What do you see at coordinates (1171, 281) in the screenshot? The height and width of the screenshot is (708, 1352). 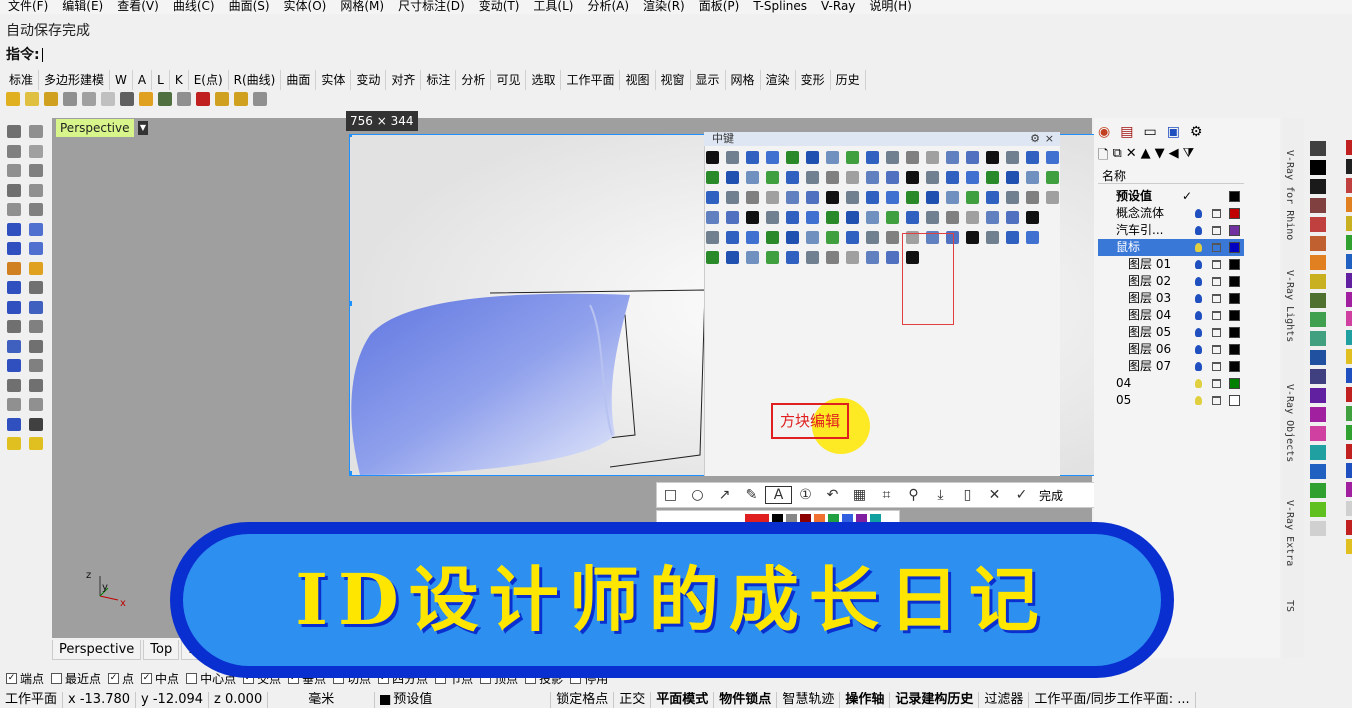 I see `layer-row: 图层 02` at bounding box center [1171, 281].